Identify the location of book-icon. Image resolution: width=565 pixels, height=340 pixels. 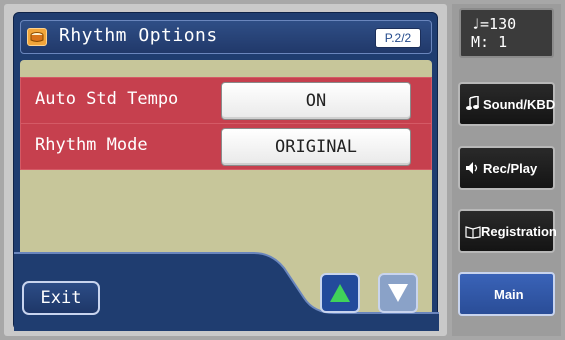
(473, 232).